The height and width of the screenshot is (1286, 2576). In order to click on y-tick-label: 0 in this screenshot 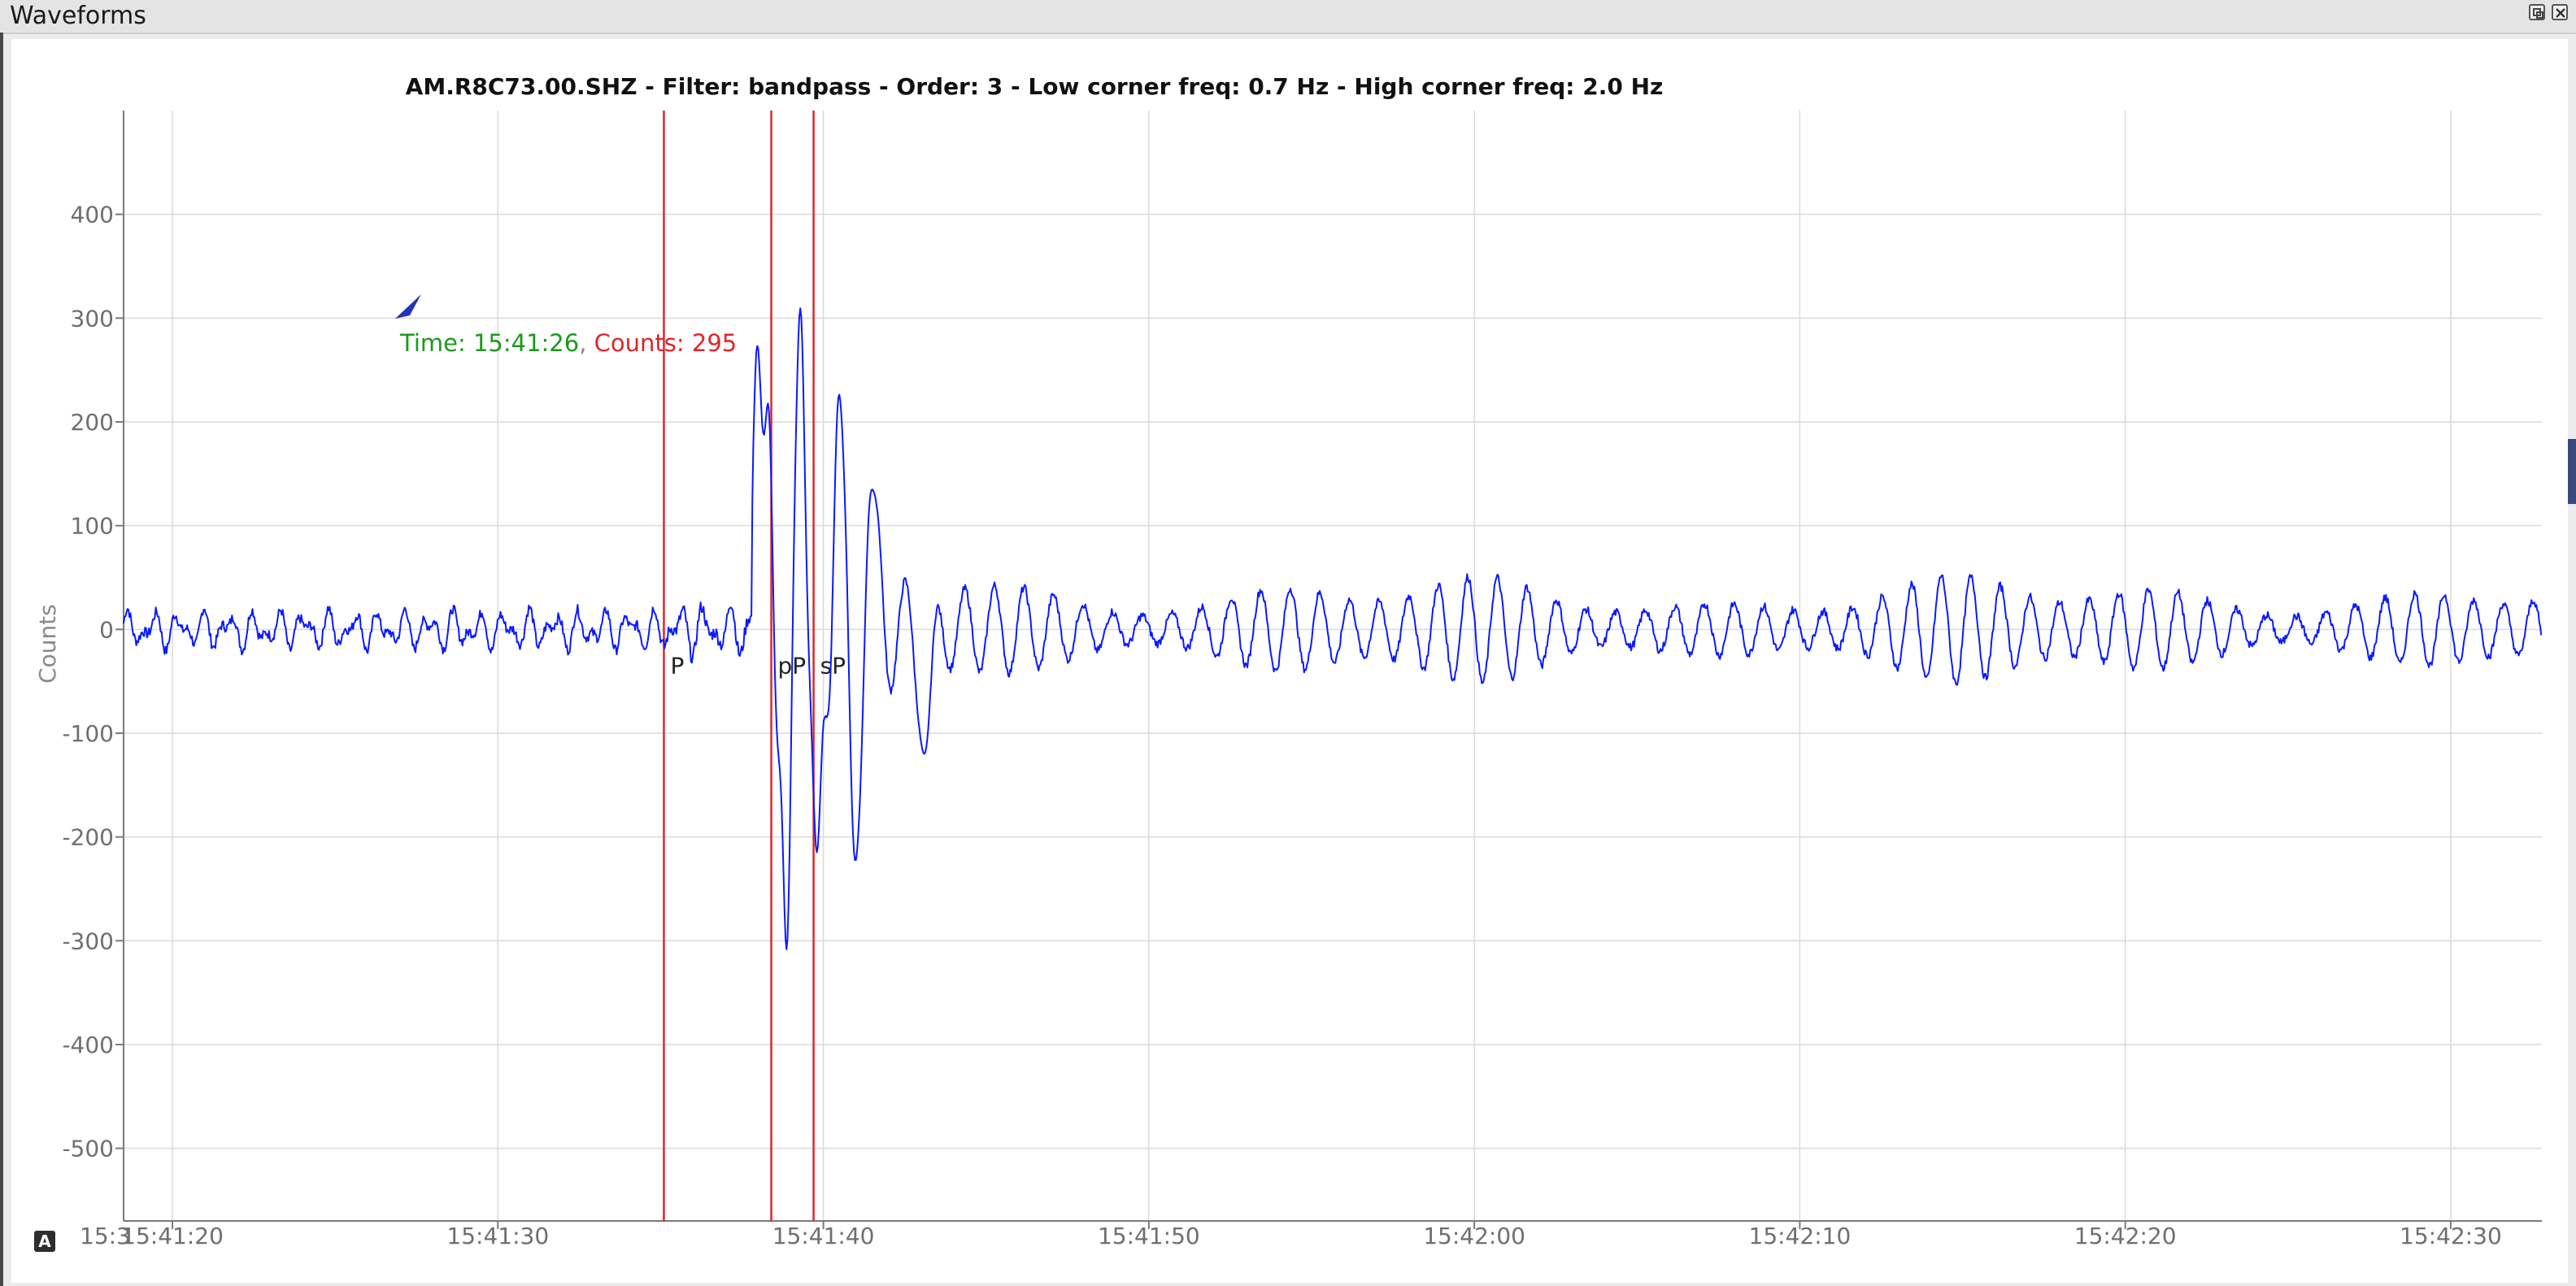, I will do `click(107, 629)`.